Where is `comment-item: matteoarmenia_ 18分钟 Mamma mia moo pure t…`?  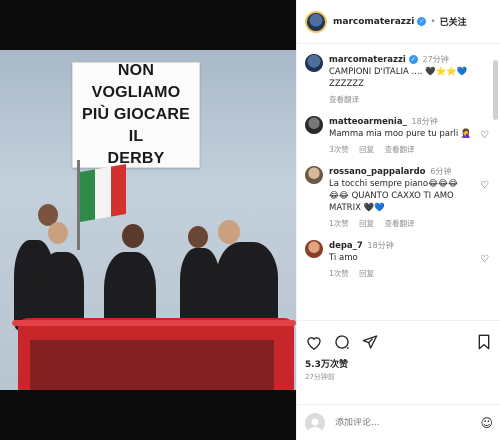 comment-item: matteoarmenia_ 18分钟 Mamma mia moo pure t… is located at coordinates (395, 131).